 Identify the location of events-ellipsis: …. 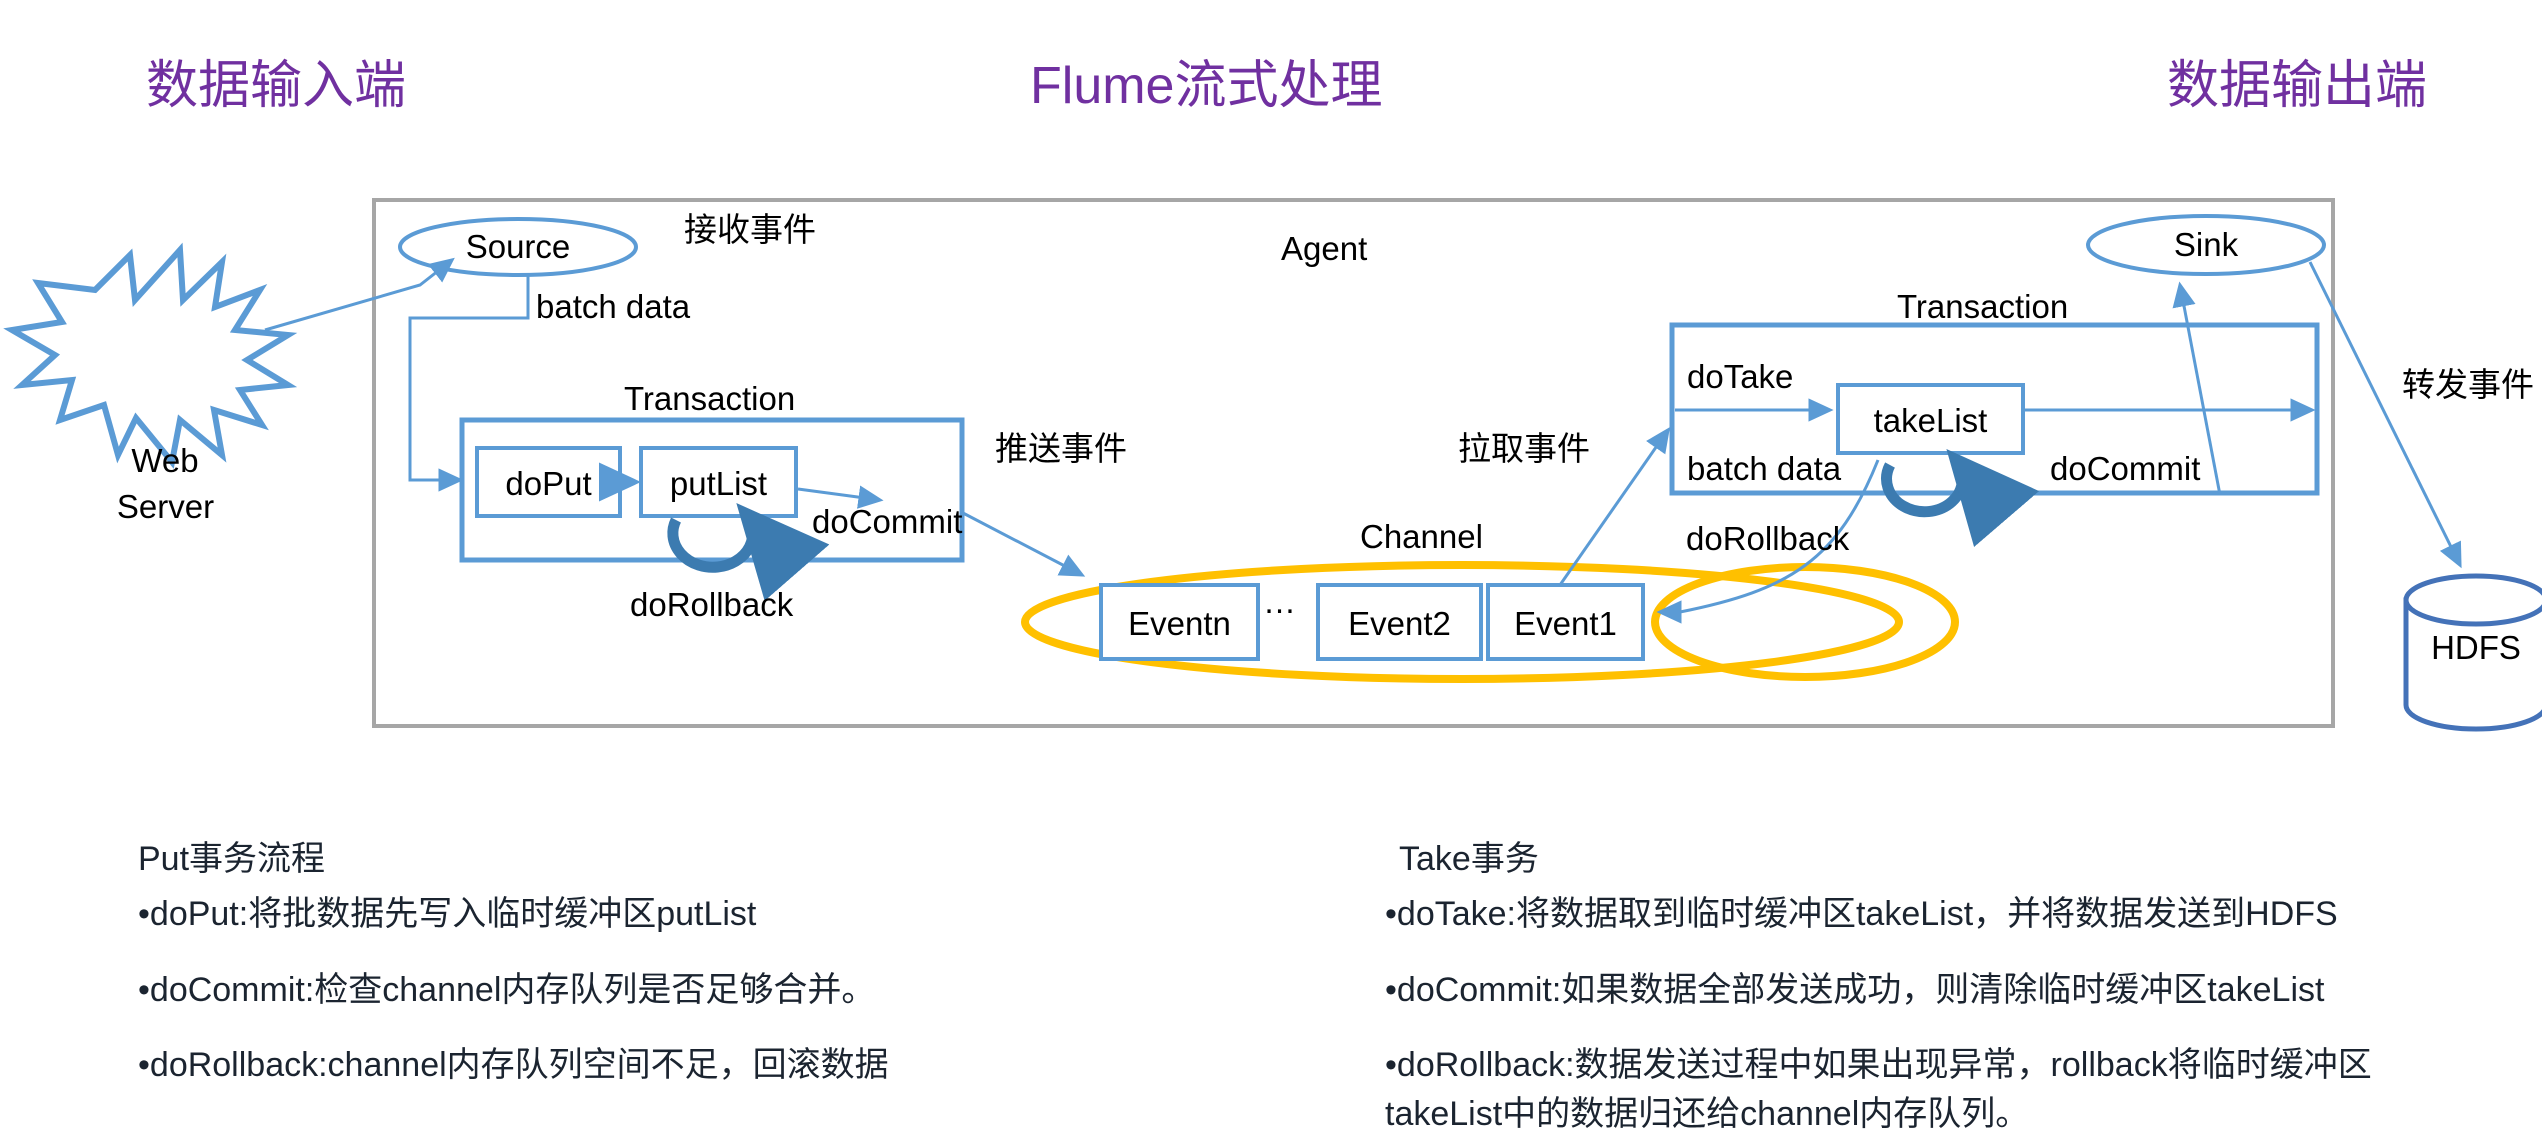
(1279, 601).